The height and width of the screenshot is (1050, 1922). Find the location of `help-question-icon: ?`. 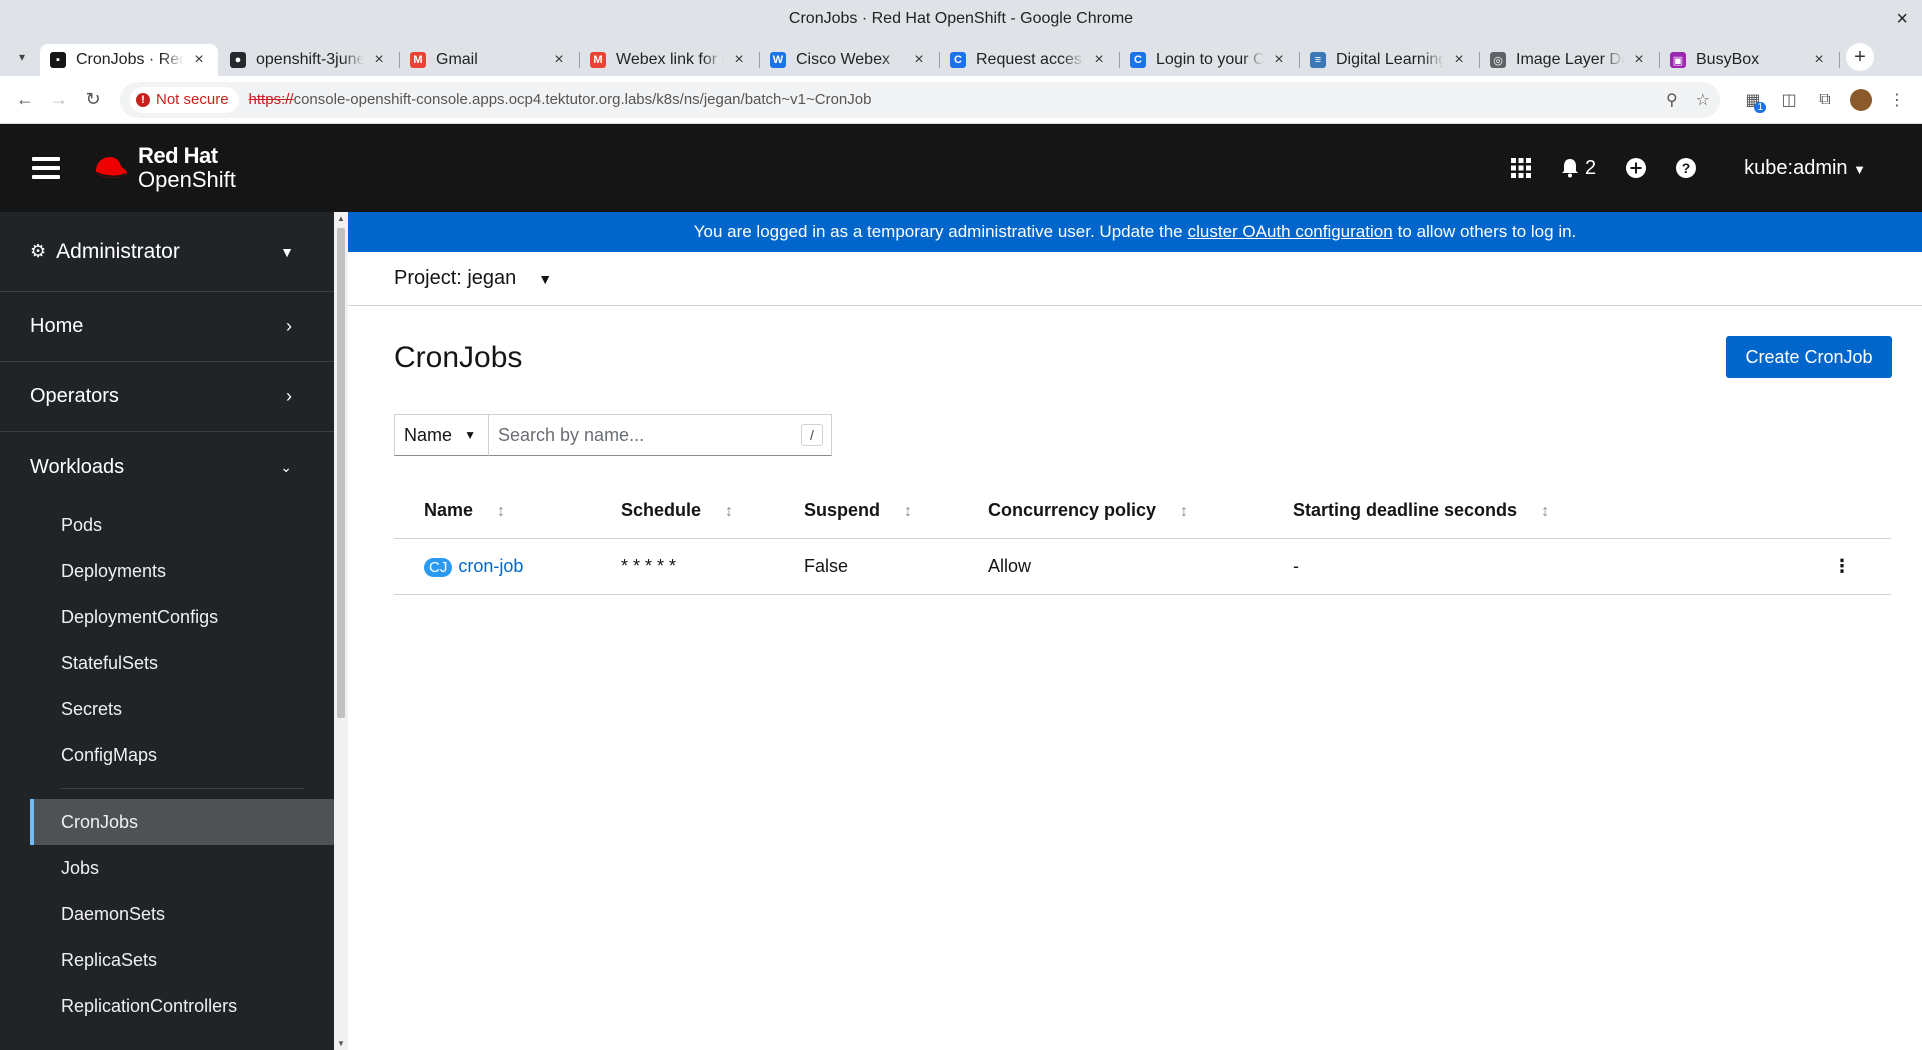

help-question-icon: ? is located at coordinates (1686, 168).